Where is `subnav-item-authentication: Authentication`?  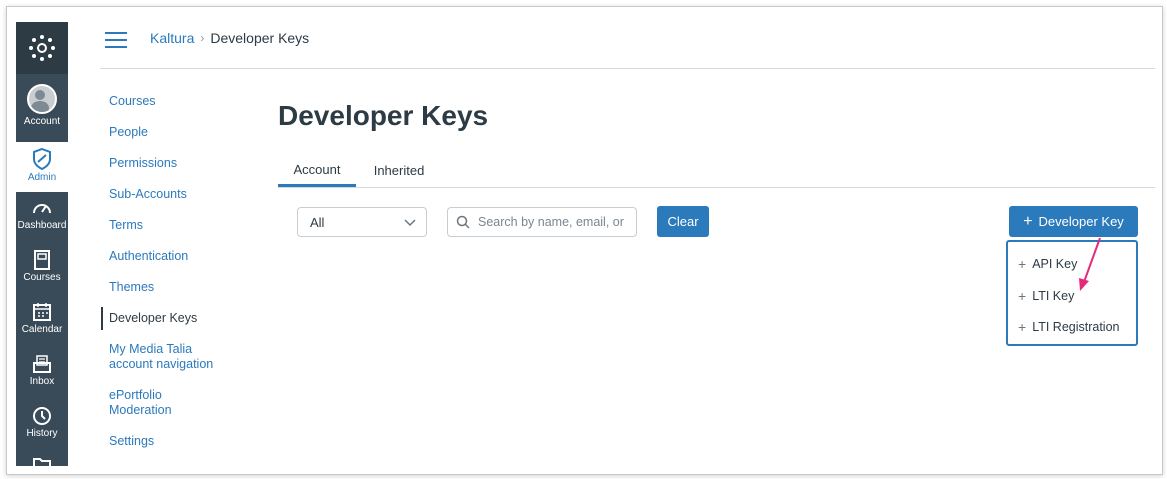 subnav-item-authentication: Authentication is located at coordinates (181, 256).